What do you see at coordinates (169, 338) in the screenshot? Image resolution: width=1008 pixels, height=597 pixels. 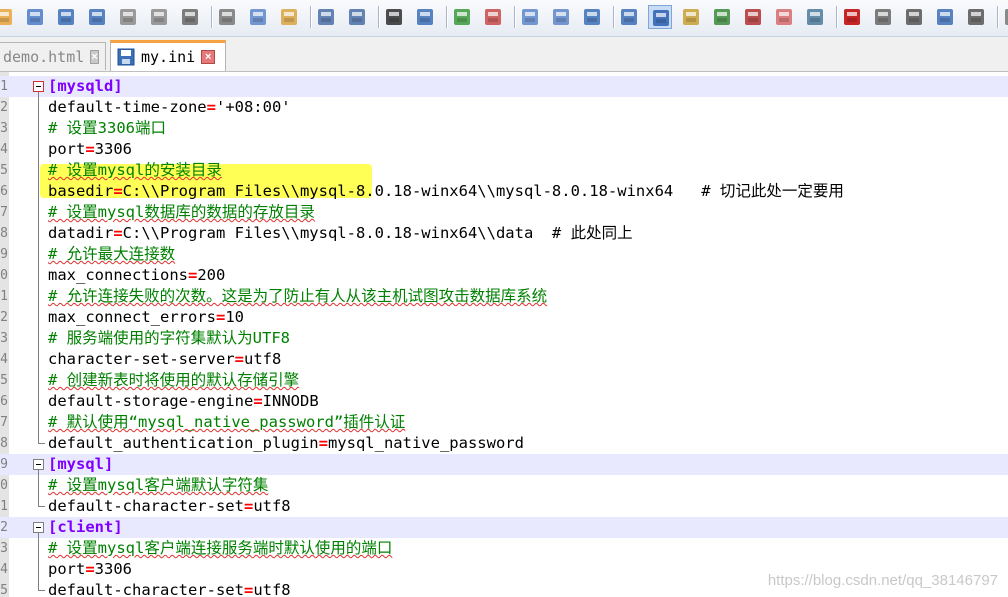 I see `comment-text: # 服务端使用的字符集默认为UTF8` at bounding box center [169, 338].